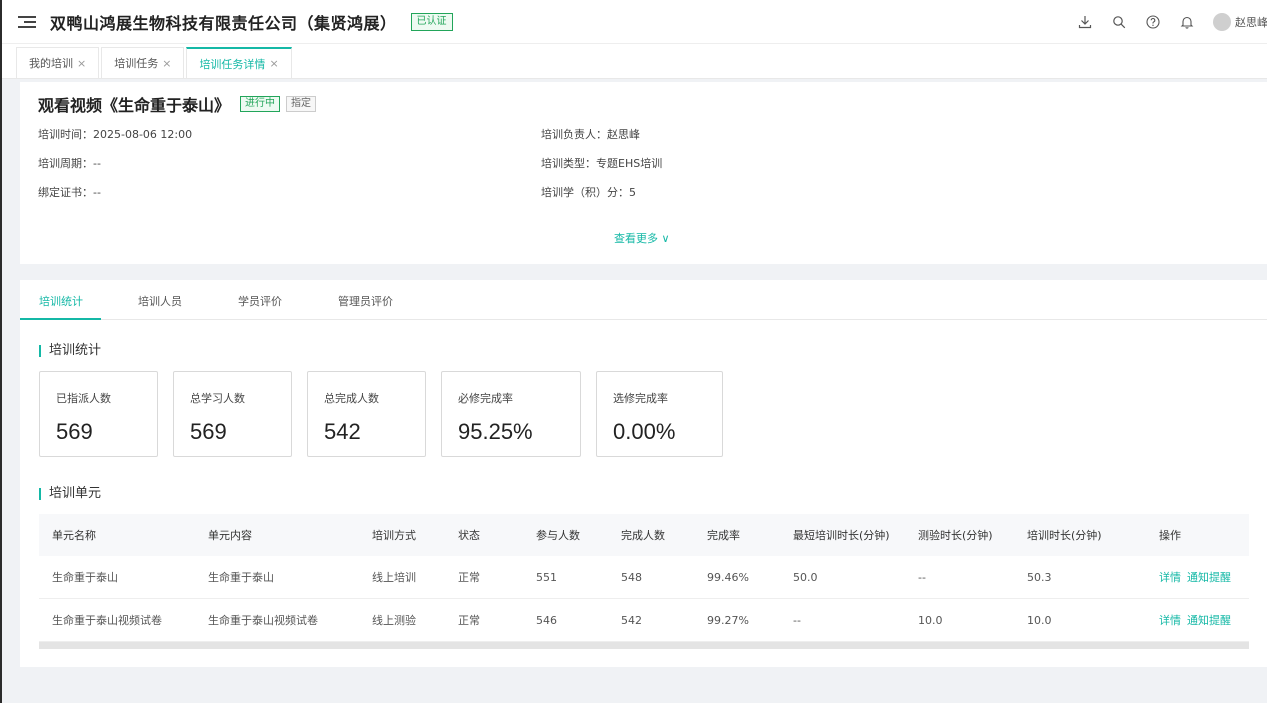  I want to click on download-icon, so click(1085, 22).